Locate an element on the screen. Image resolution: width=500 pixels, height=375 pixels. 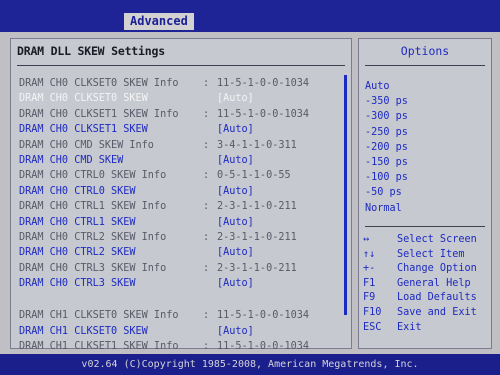
options-divider is located at coordinates (425, 65).